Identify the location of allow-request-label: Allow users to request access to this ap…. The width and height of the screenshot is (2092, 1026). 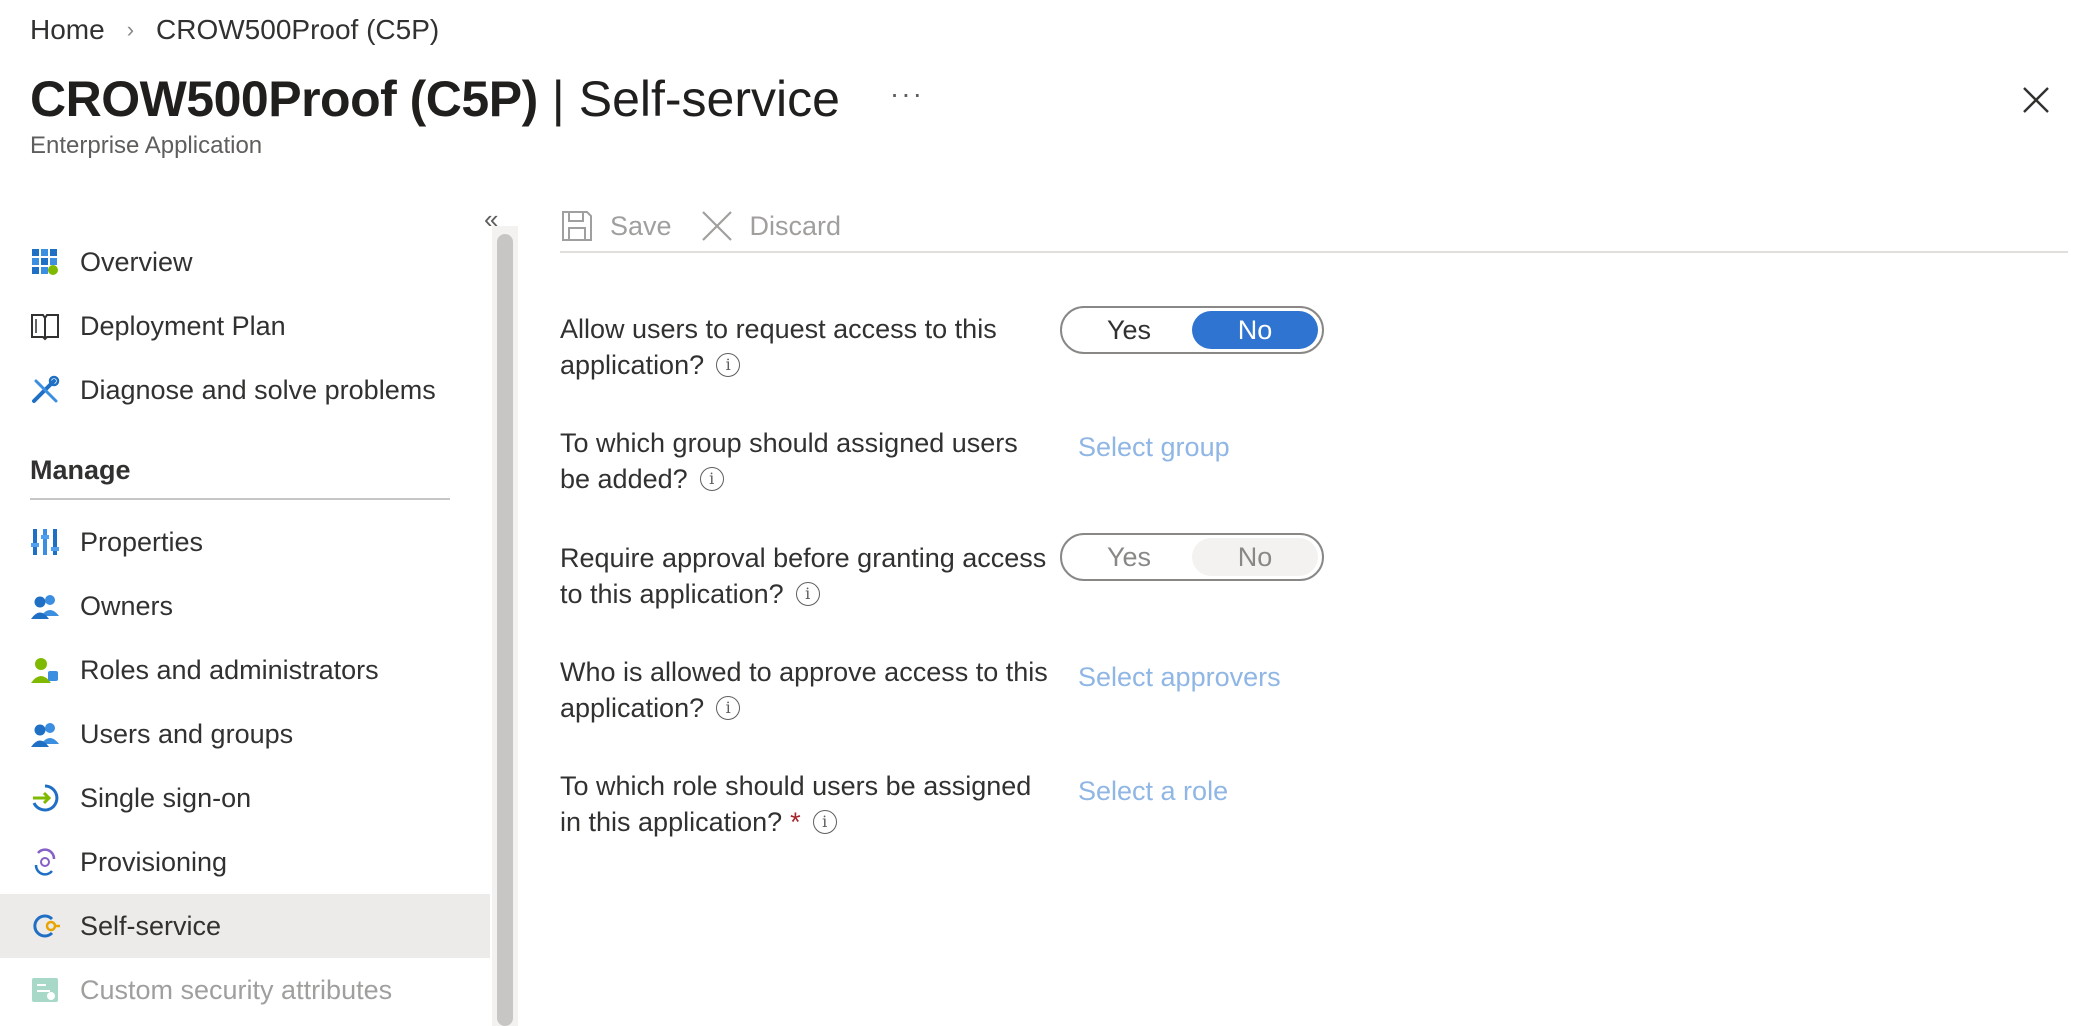
(805, 347).